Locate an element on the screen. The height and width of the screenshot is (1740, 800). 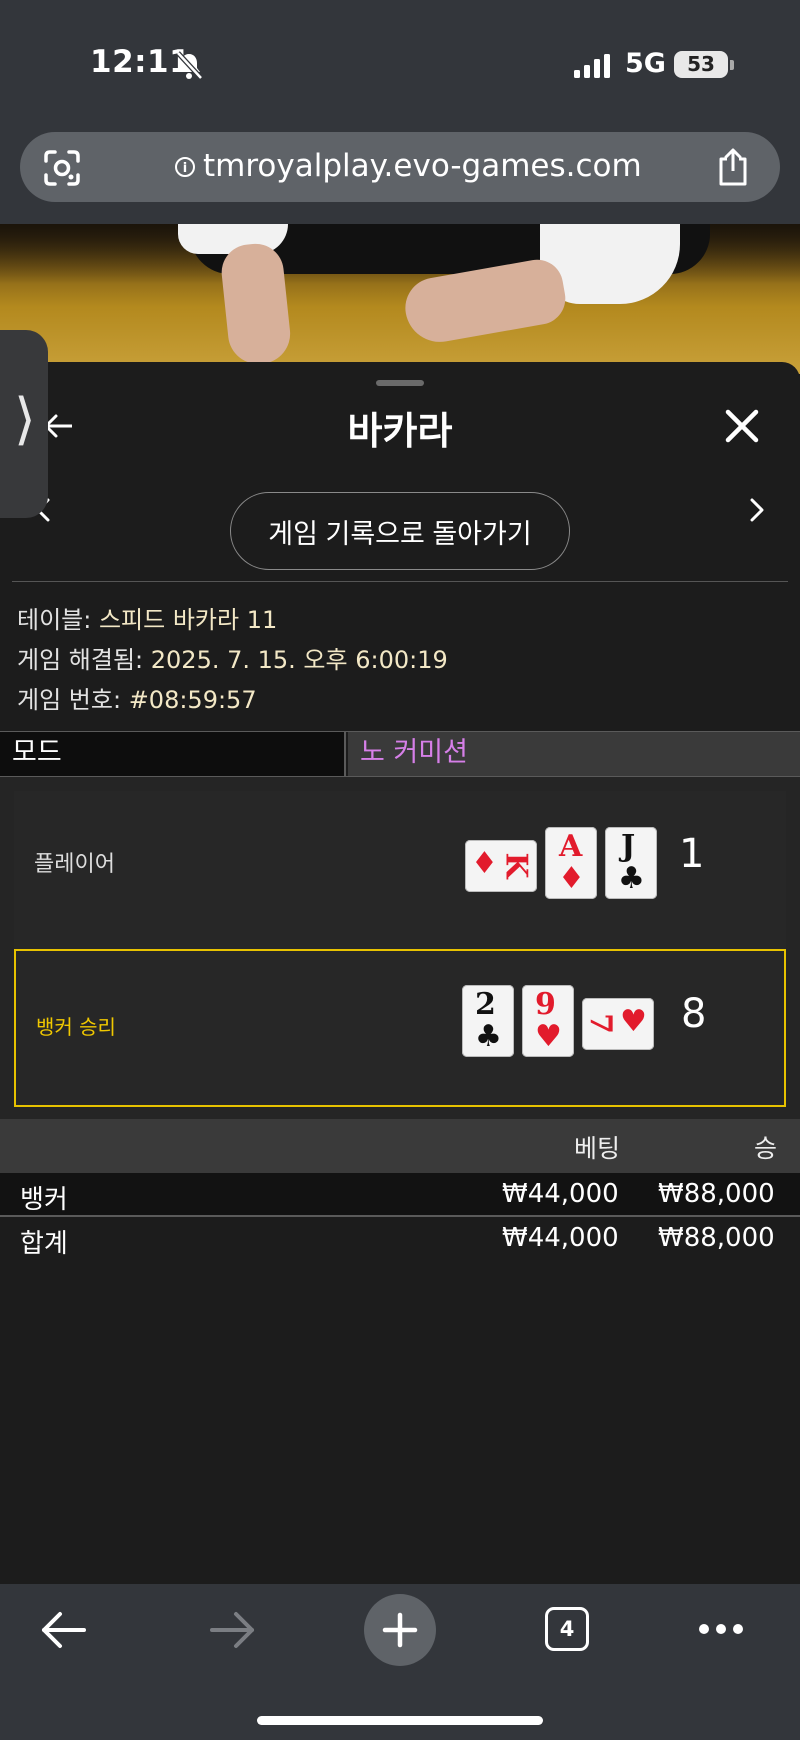
site-info-icon: i is located at coordinates (185, 167).